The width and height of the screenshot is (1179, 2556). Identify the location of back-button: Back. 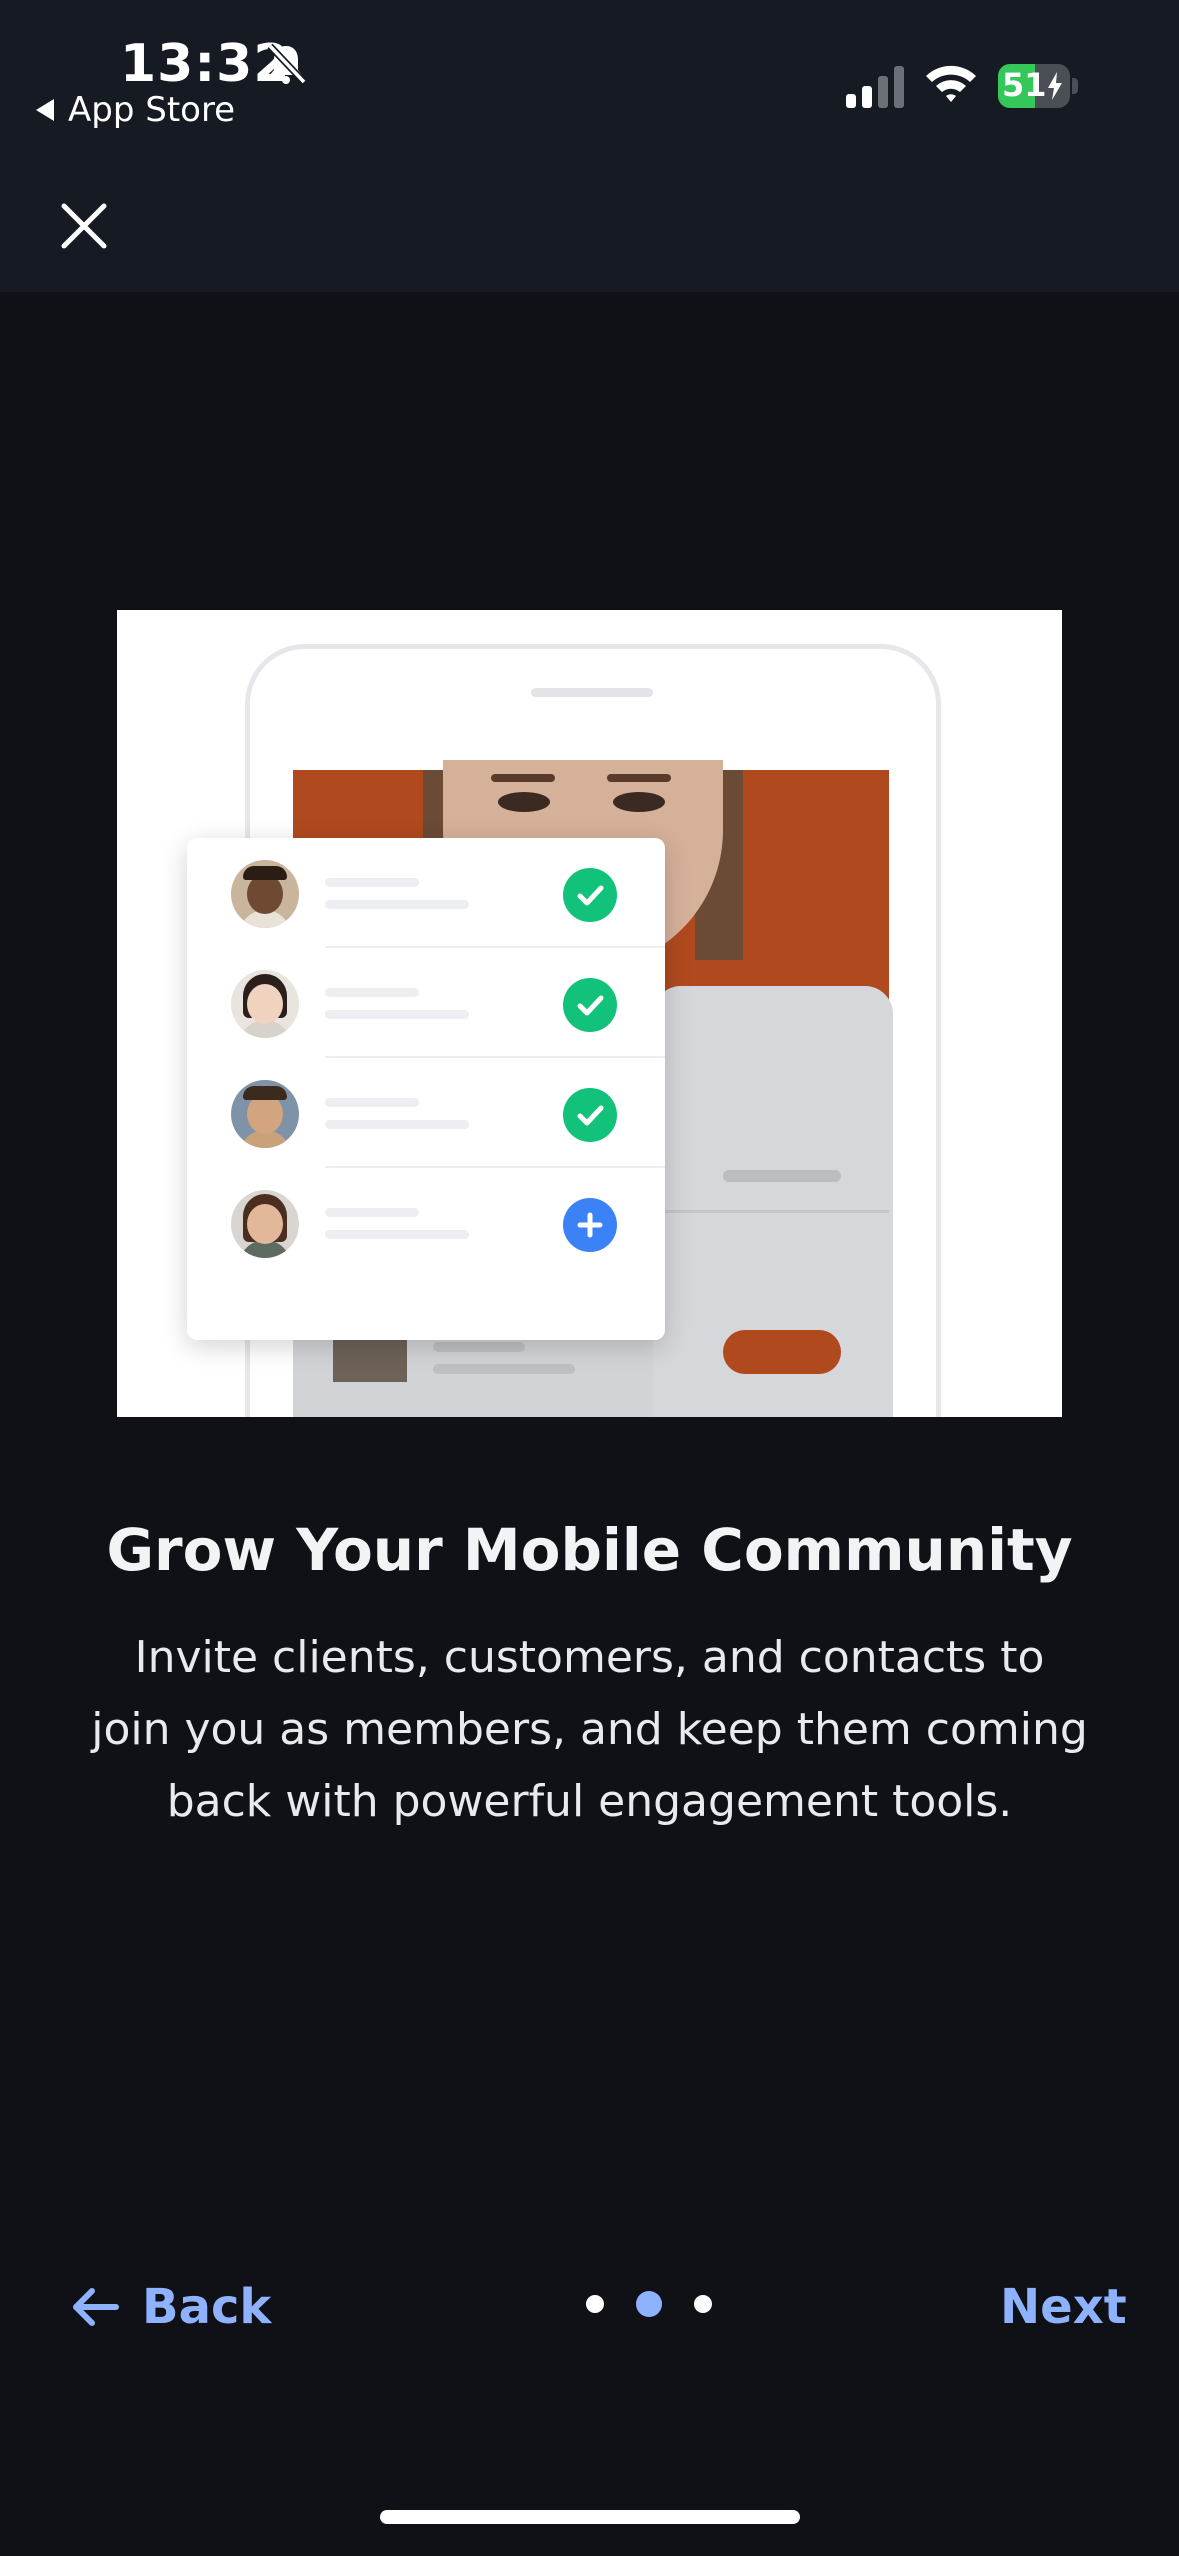
(170, 2307).